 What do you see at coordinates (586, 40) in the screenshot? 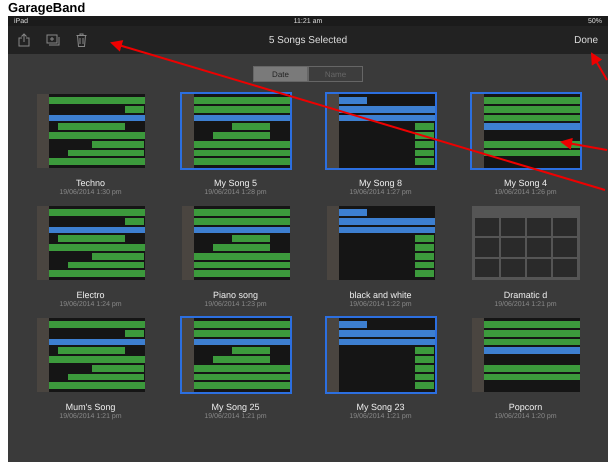
I see `done-button: Done` at bounding box center [586, 40].